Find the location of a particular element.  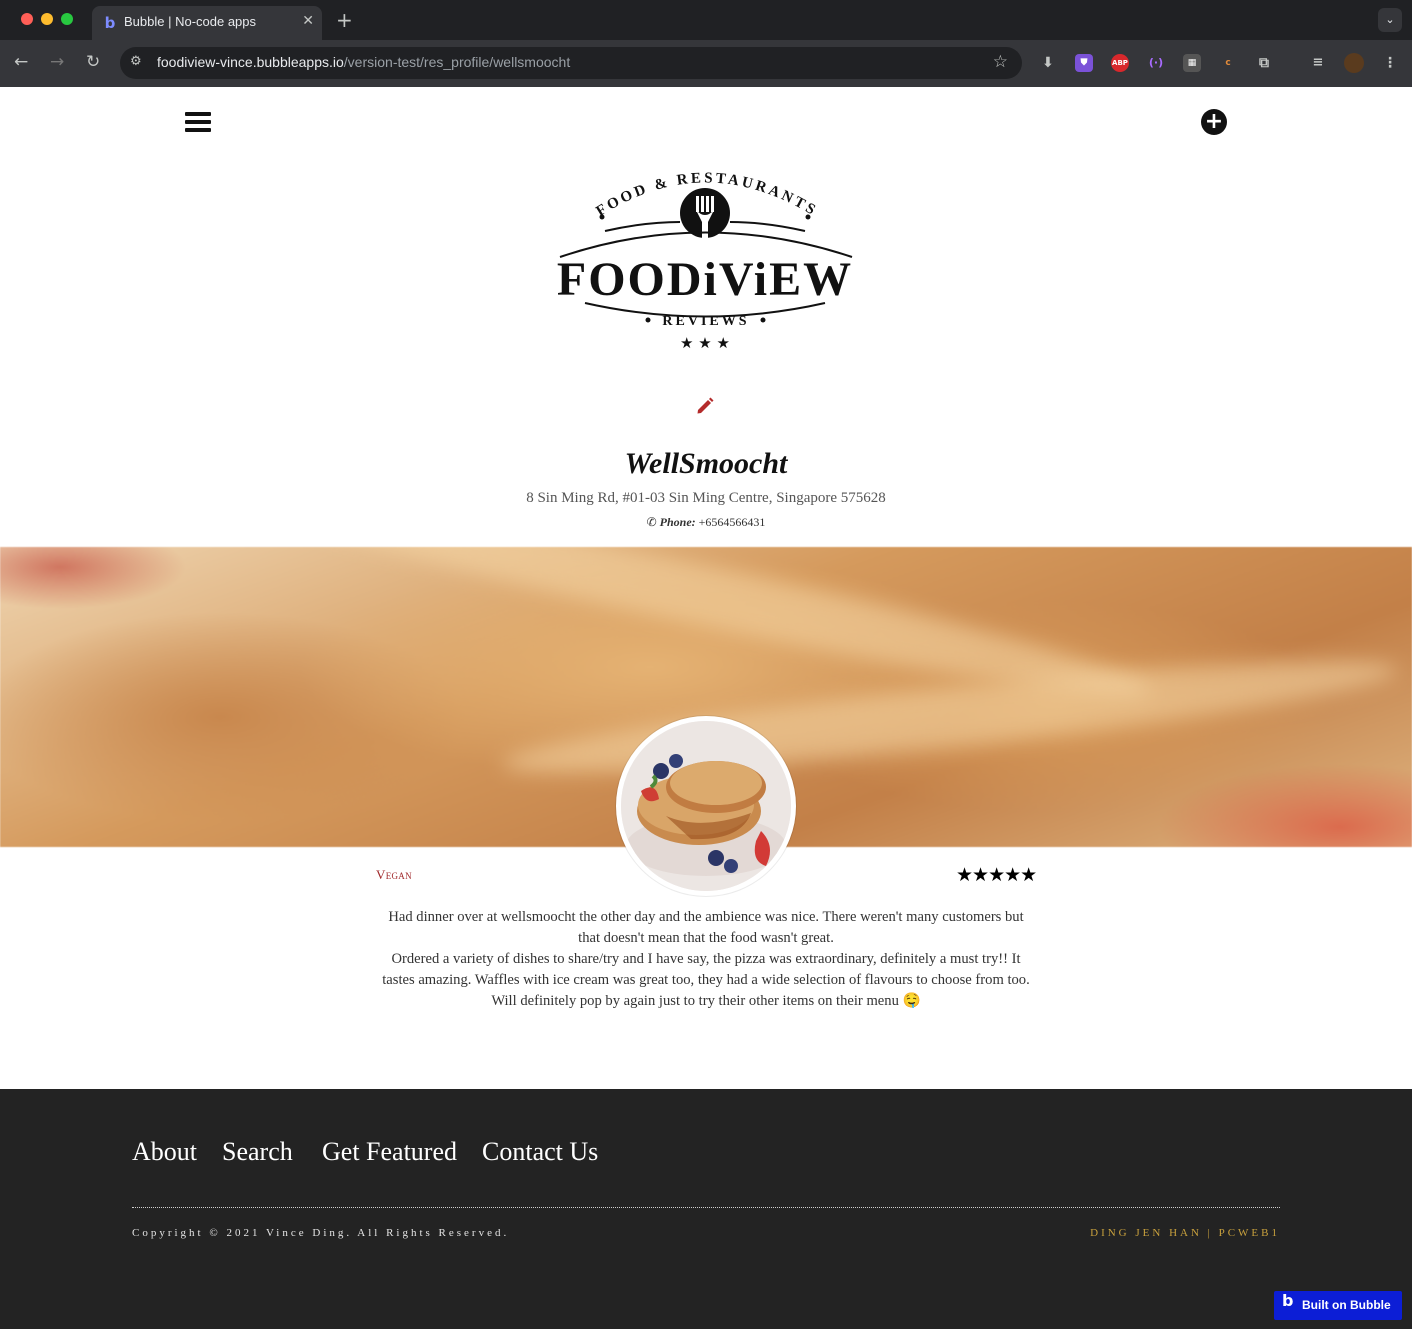

broadcast-icon: (·) is located at coordinates (1156, 63).